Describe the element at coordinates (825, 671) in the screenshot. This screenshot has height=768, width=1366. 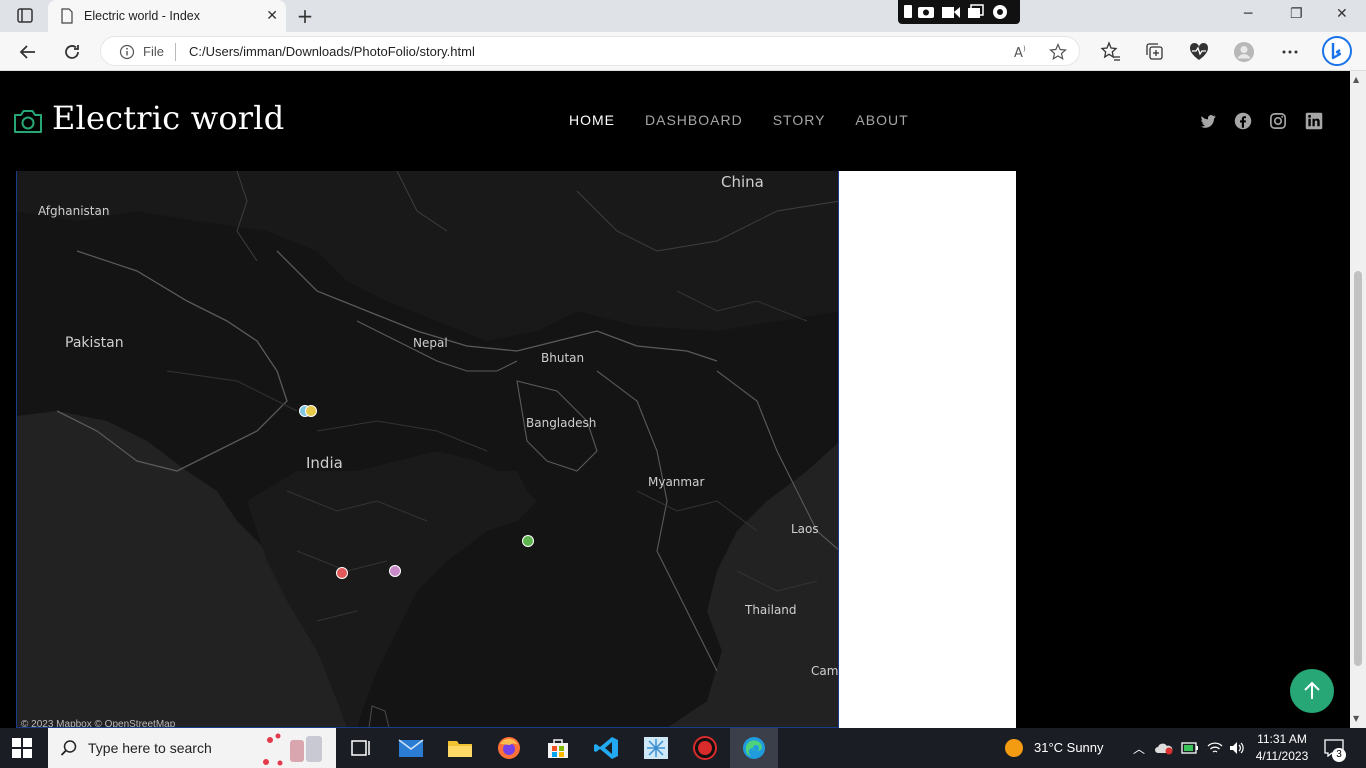
I see `map-label-cam: Cam` at that location.